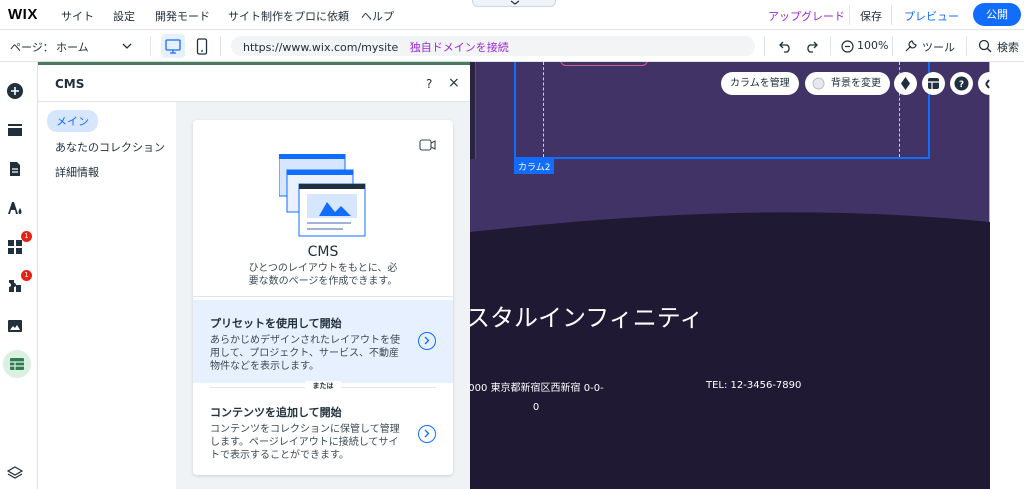  Describe the element at coordinates (70, 84) in the screenshot. I see `panel-title: CMS` at that location.